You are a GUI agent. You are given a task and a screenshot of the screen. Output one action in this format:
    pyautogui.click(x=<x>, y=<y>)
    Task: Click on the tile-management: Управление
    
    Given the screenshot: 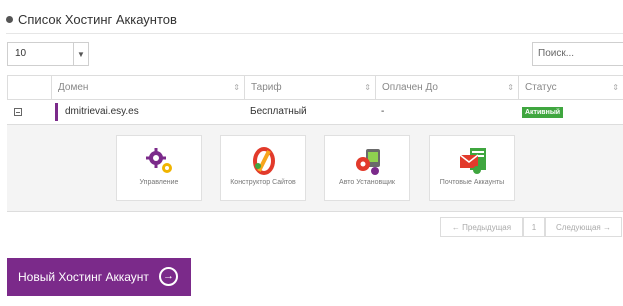 What is the action you would take?
    pyautogui.click(x=159, y=168)
    